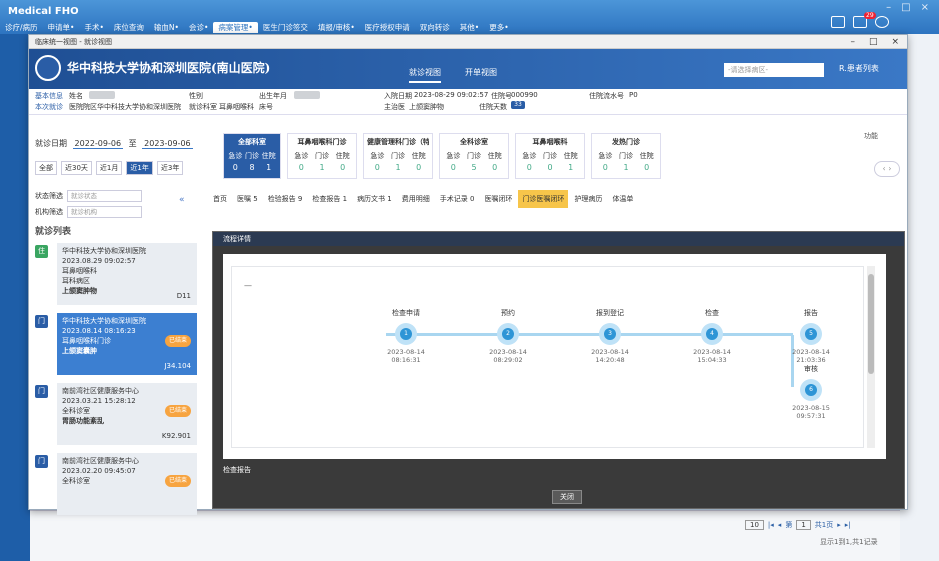 Image resolution: width=939 pixels, height=561 pixels. Describe the element at coordinates (41, 461) in the screenshot. I see `visit-type-icon: 门` at that location.